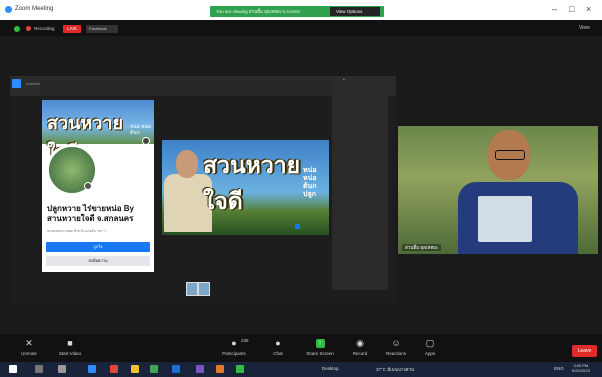 This screenshot has height=377, width=602. I want to click on chat-button: ● Chat, so click(278, 347).